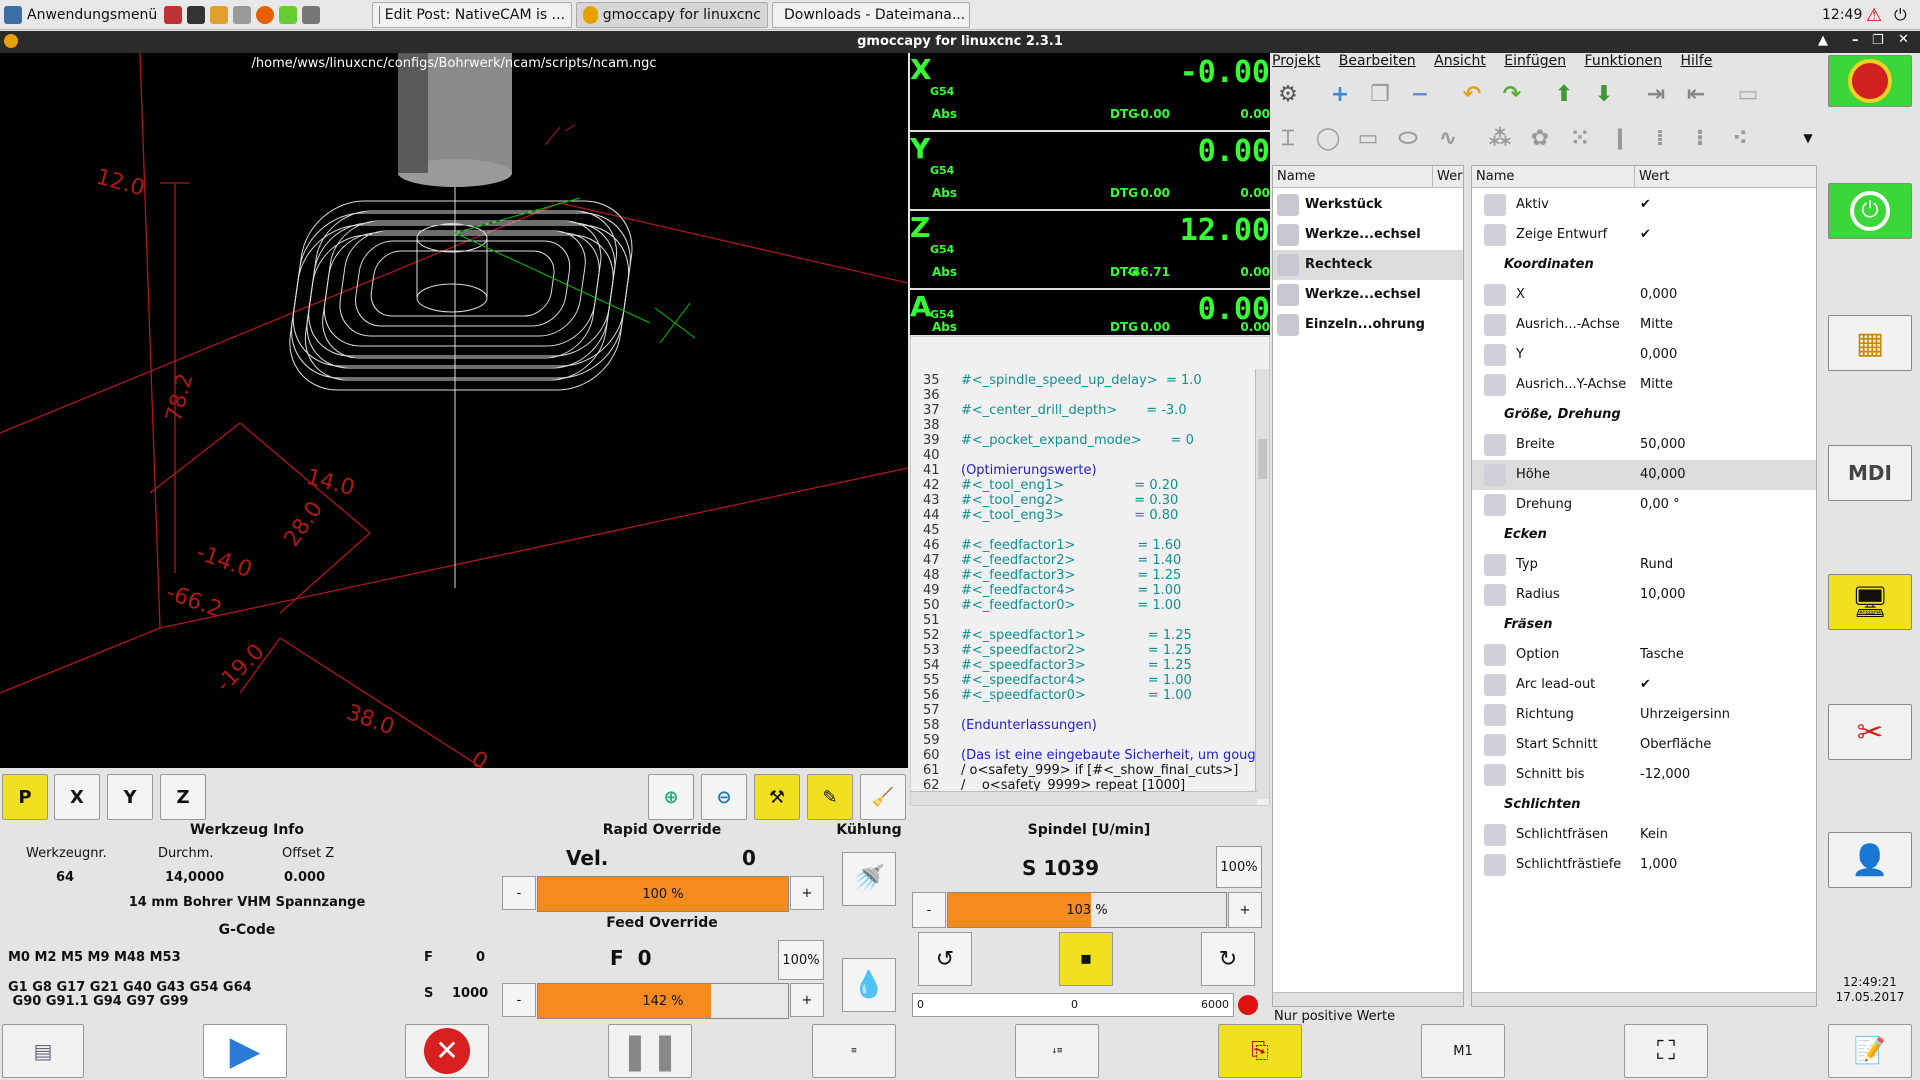 This screenshot has height=1080, width=1920. What do you see at coordinates (1288, 138) in the screenshot?
I see `tool-change-icon: ⌶` at bounding box center [1288, 138].